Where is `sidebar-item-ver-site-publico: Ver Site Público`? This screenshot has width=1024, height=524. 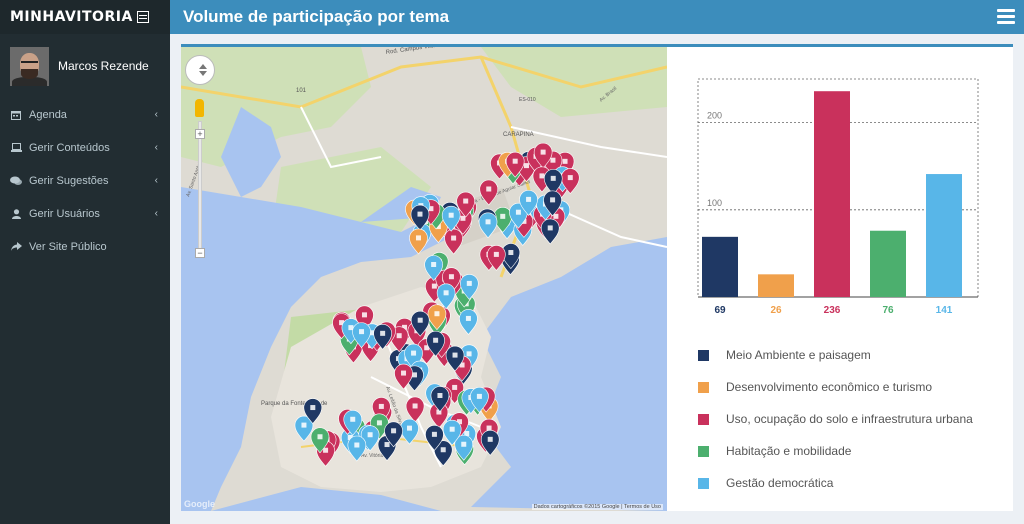 sidebar-item-ver-site-publico: Ver Site Público is located at coordinates (85, 246).